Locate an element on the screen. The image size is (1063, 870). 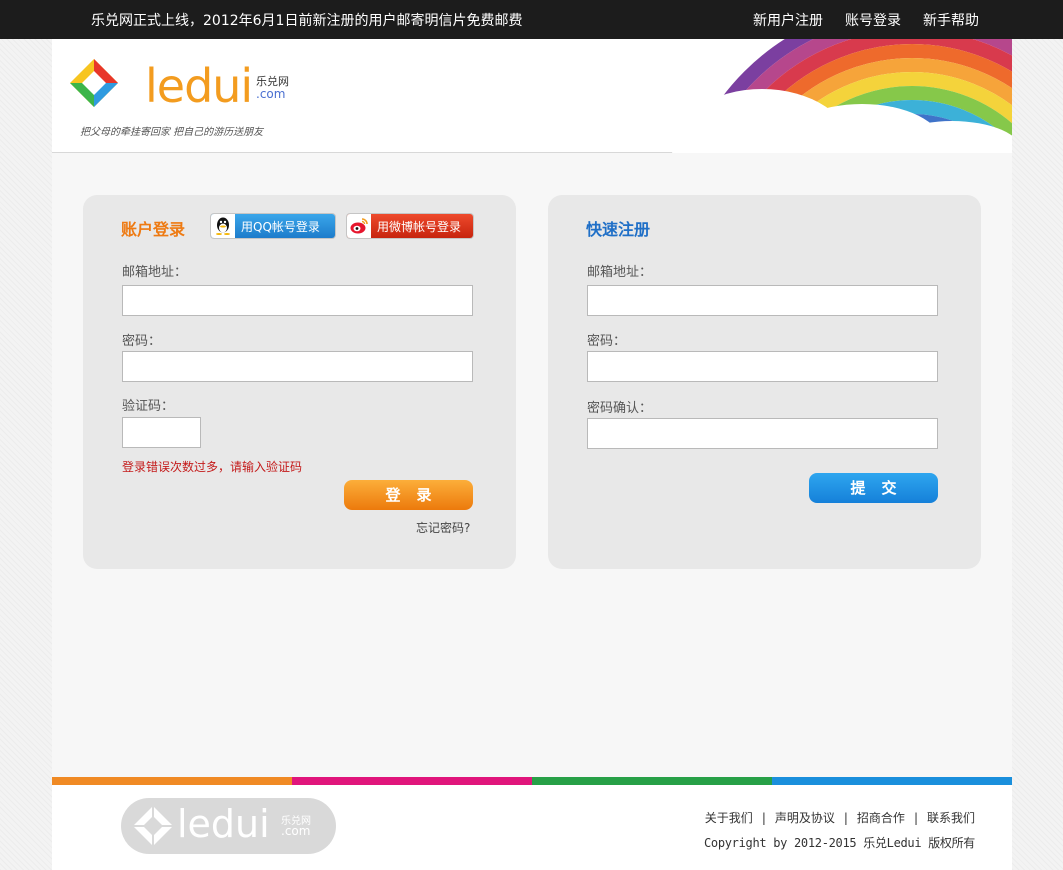
register-email-input is located at coordinates (762, 300).